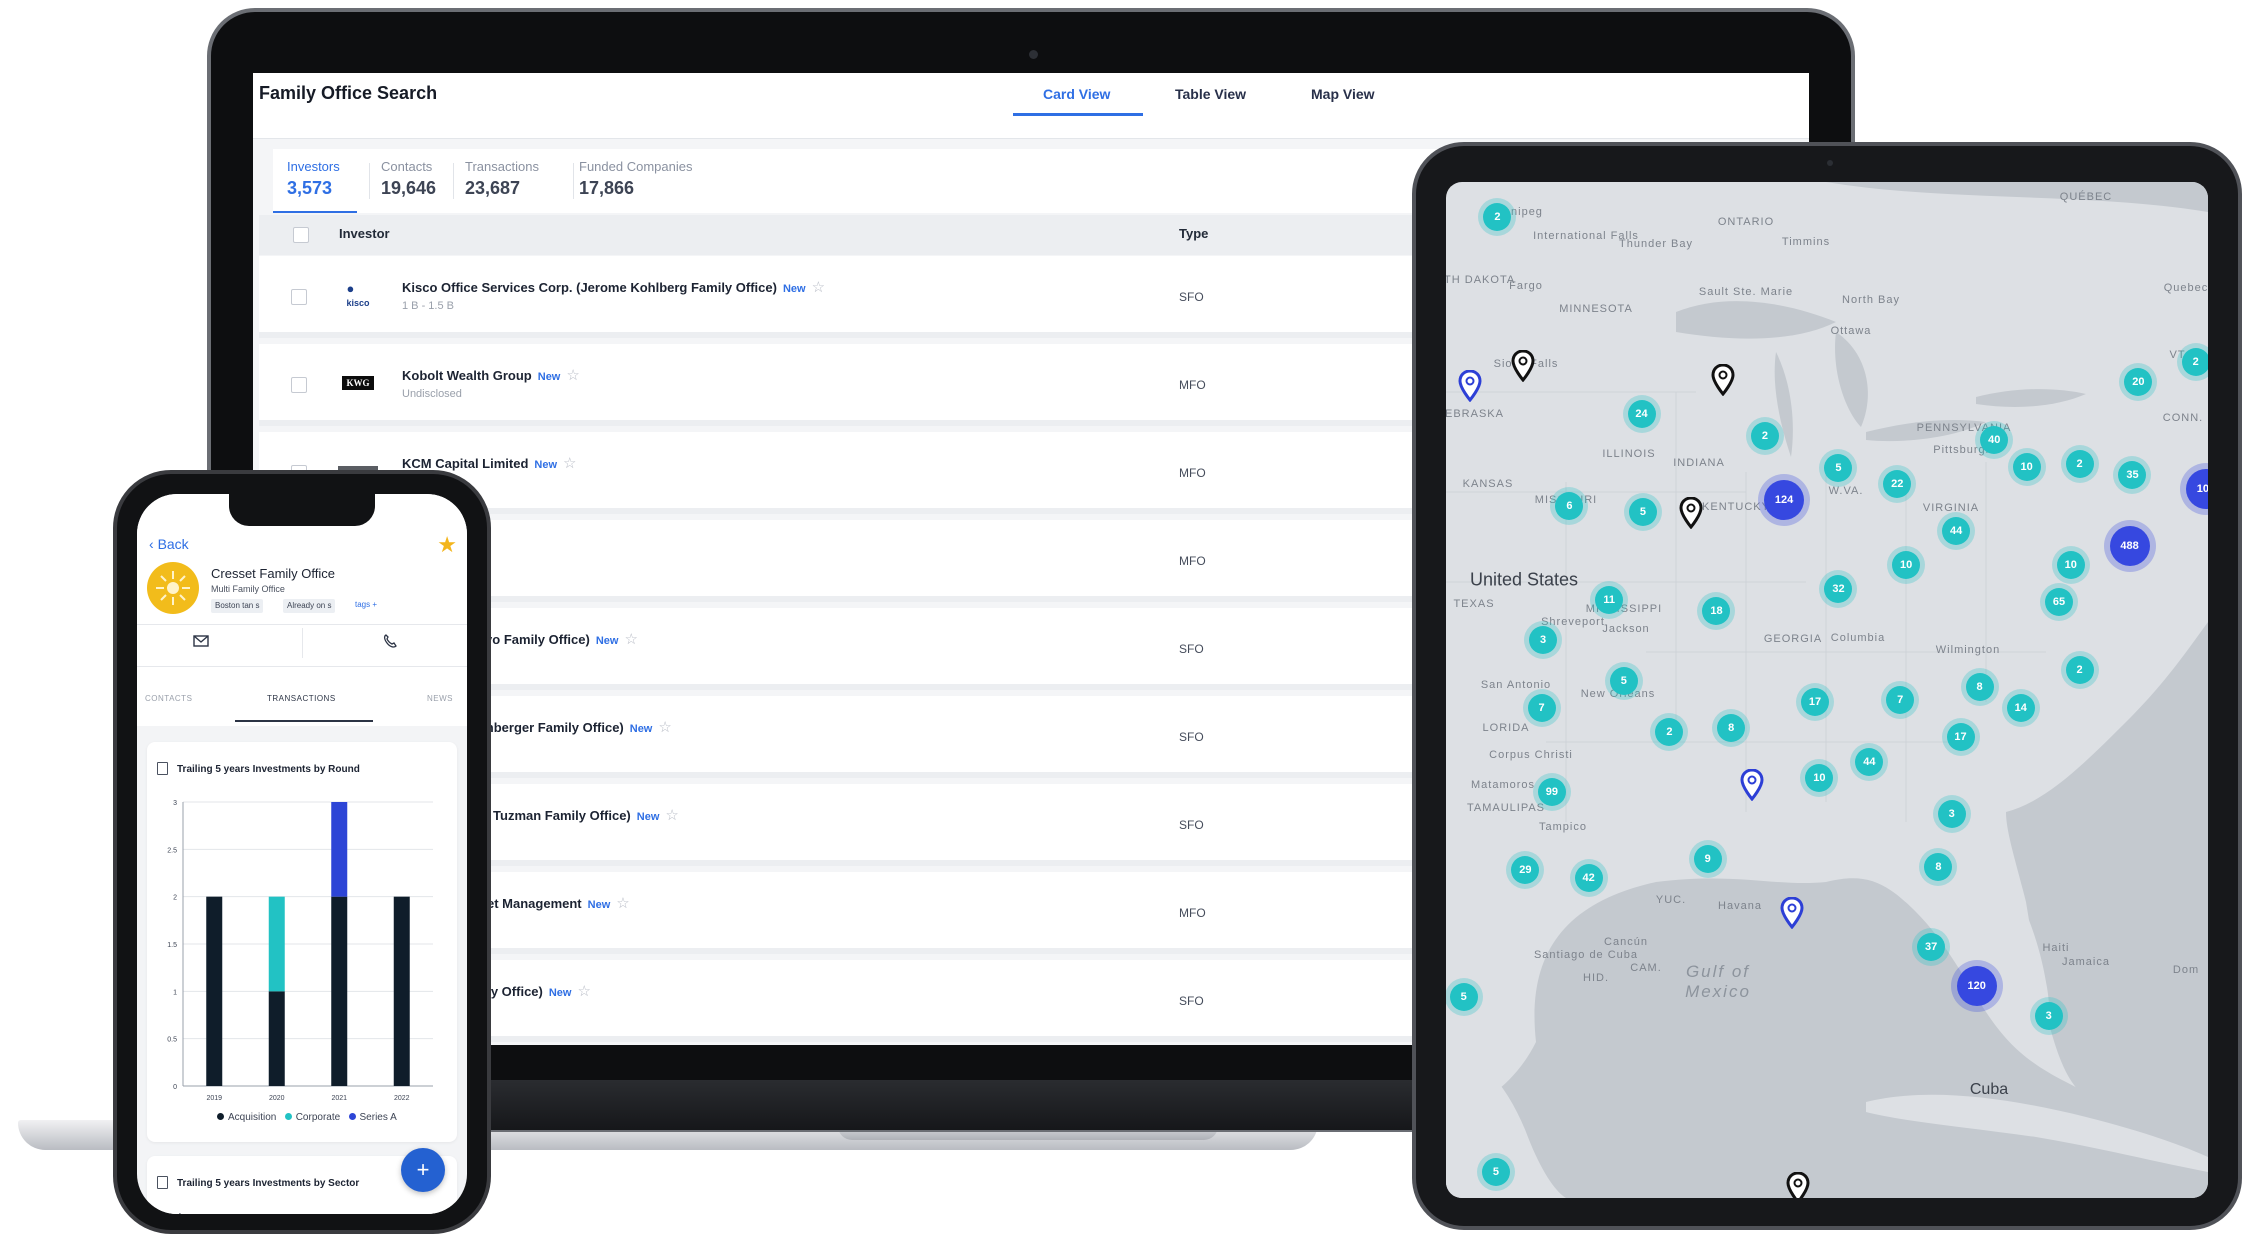  Describe the element at coordinates (201, 643) in the screenshot. I see `mail-icon` at that location.